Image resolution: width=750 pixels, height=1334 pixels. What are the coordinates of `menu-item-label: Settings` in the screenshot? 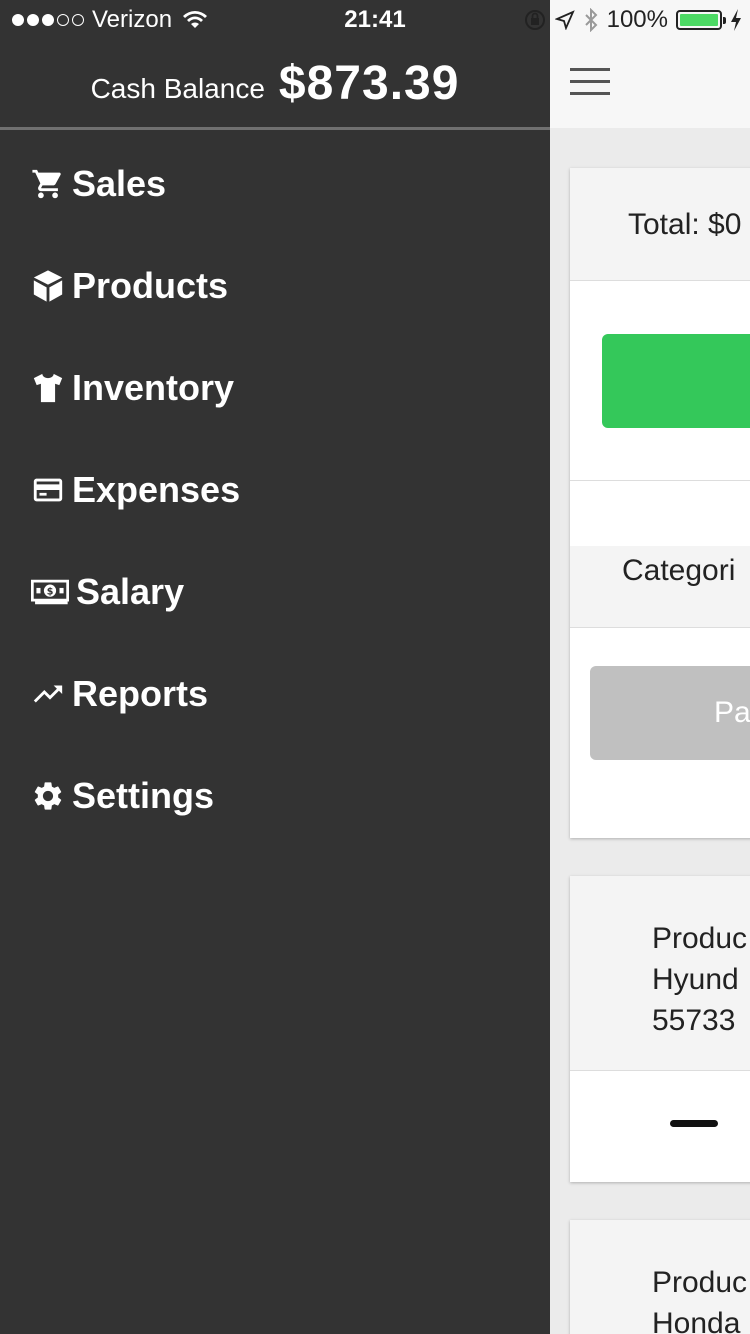 It's located at (143, 795).